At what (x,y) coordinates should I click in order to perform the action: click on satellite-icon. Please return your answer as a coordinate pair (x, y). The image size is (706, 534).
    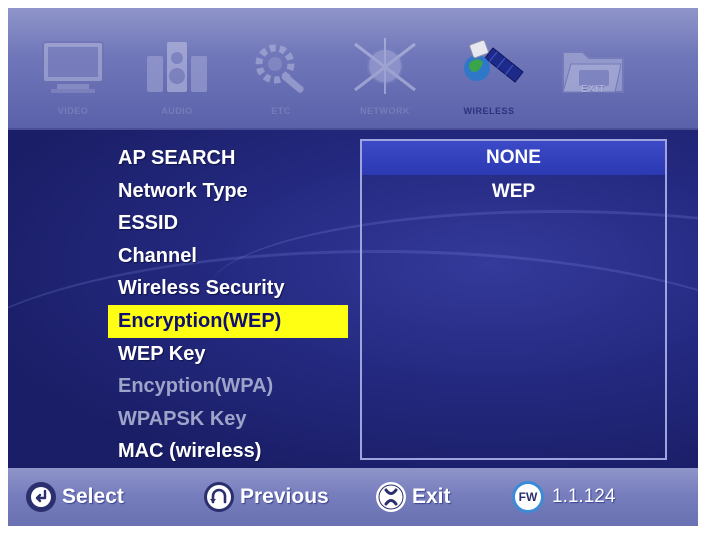
    Looking at the image, I should click on (494, 61).